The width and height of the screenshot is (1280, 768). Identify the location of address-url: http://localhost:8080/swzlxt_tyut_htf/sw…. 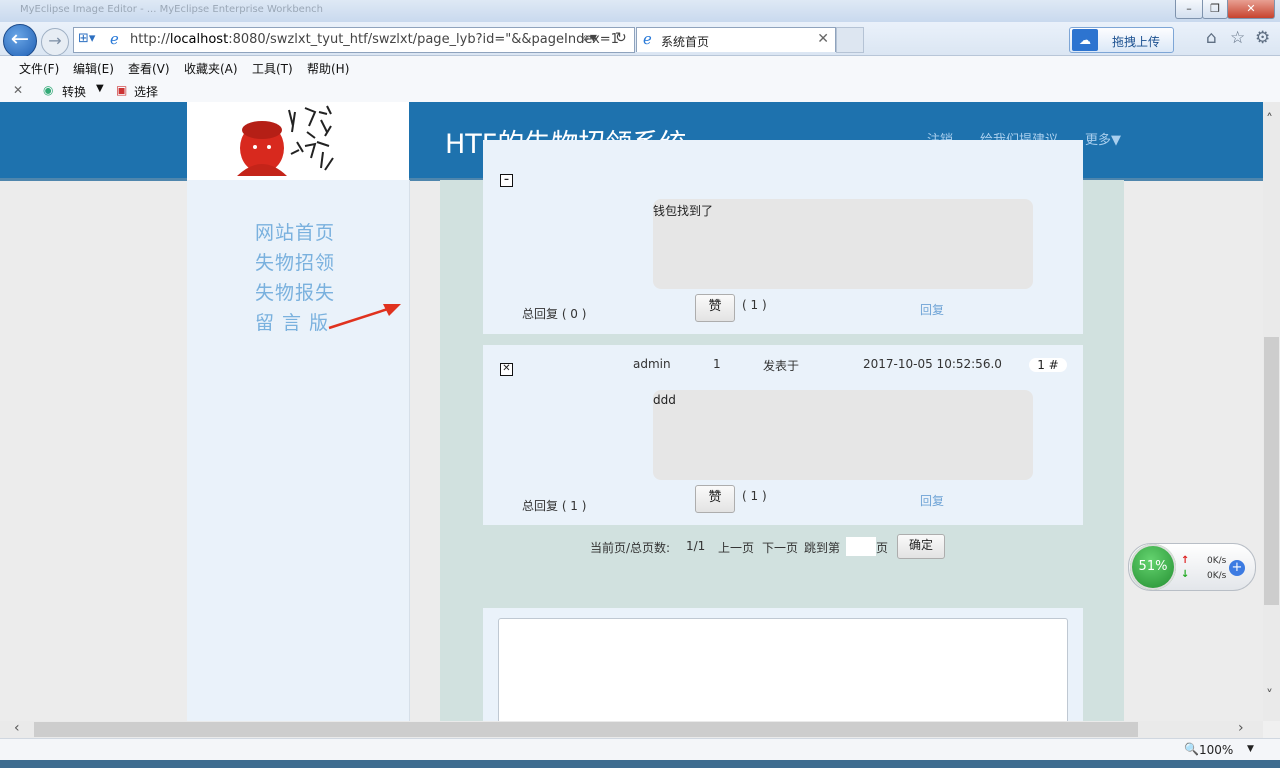
(374, 39).